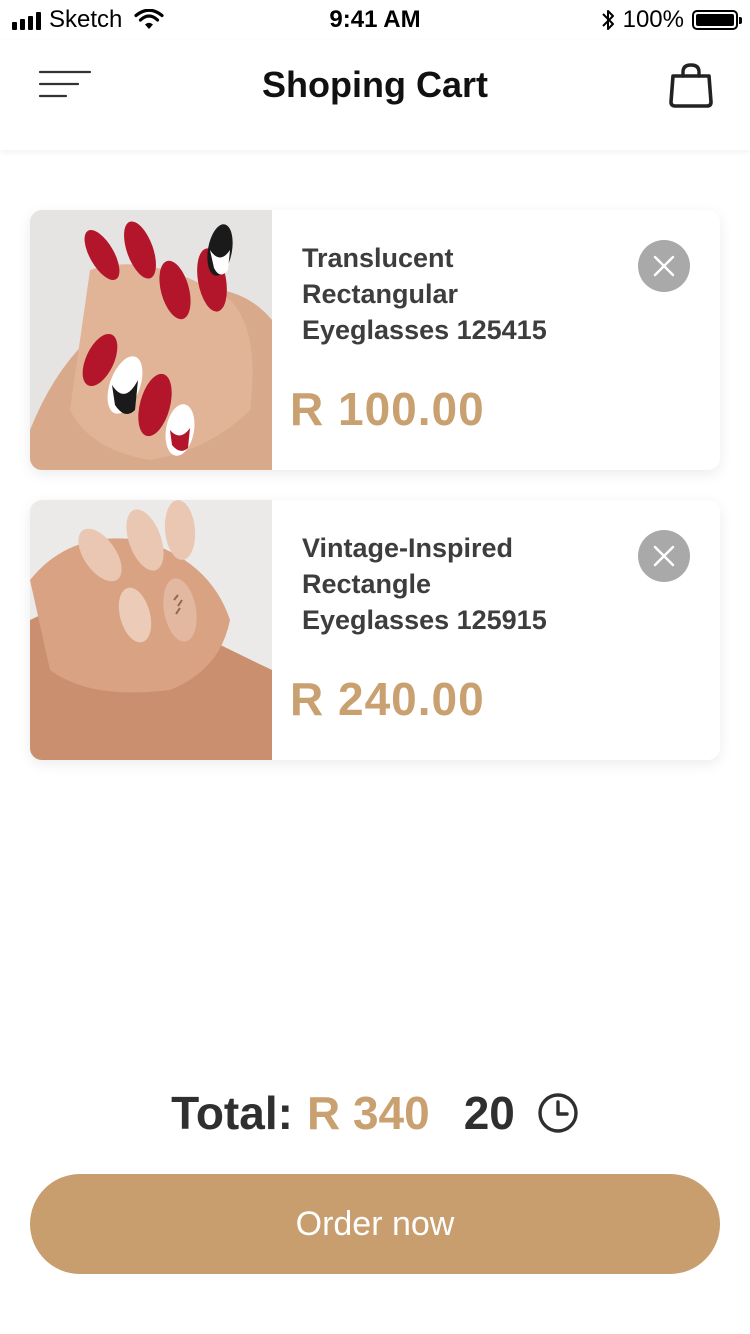 This screenshot has height=1334, width=750. What do you see at coordinates (368, 1113) in the screenshot?
I see `total-value: R 340` at bounding box center [368, 1113].